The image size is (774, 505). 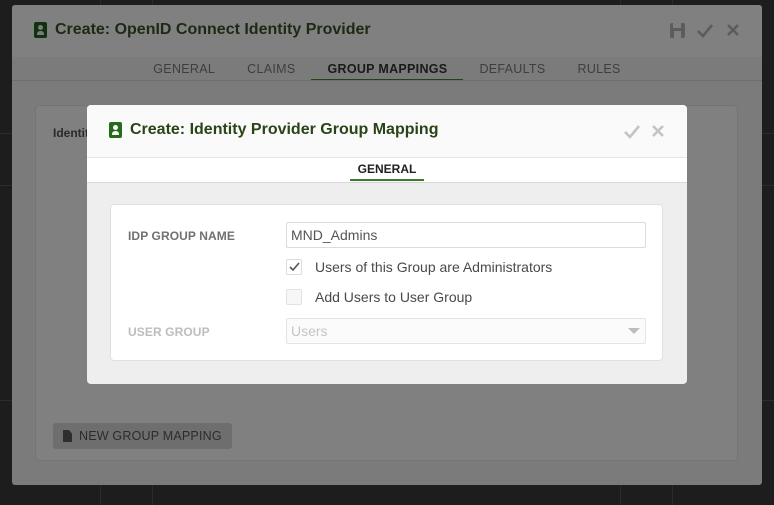 I want to click on modal-tabbar: GENERAL, so click(x=387, y=170).